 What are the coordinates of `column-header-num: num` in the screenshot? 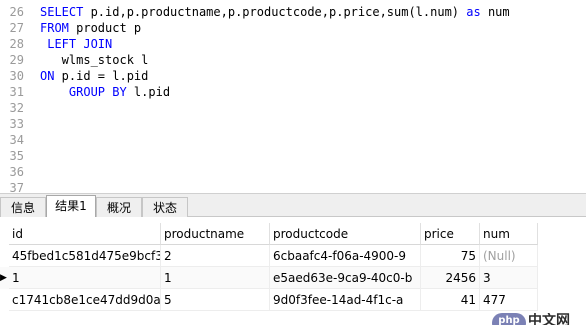 It's located at (509, 234).